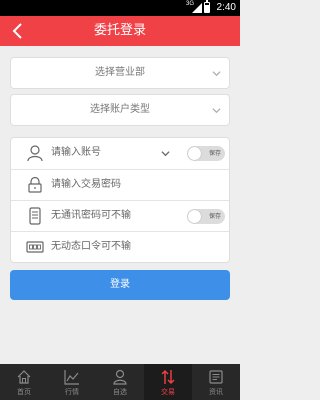 The image size is (320, 400). I want to click on trade-password-row: 请输入交易密码, so click(120, 184).